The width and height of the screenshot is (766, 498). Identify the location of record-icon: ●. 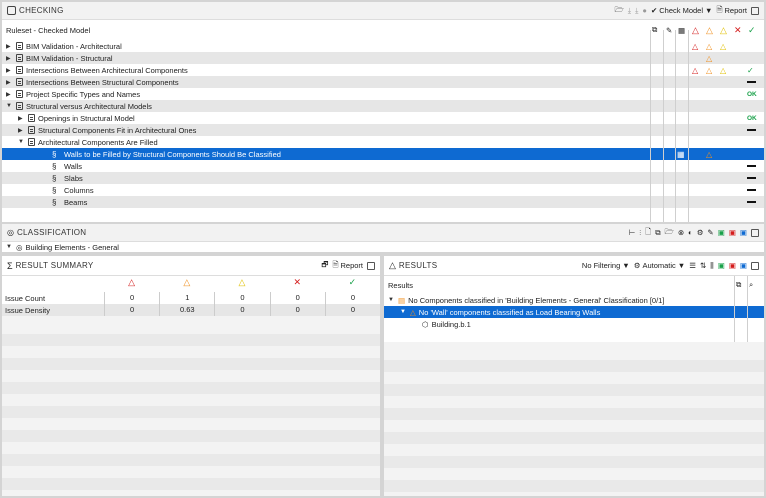
(644, 10).